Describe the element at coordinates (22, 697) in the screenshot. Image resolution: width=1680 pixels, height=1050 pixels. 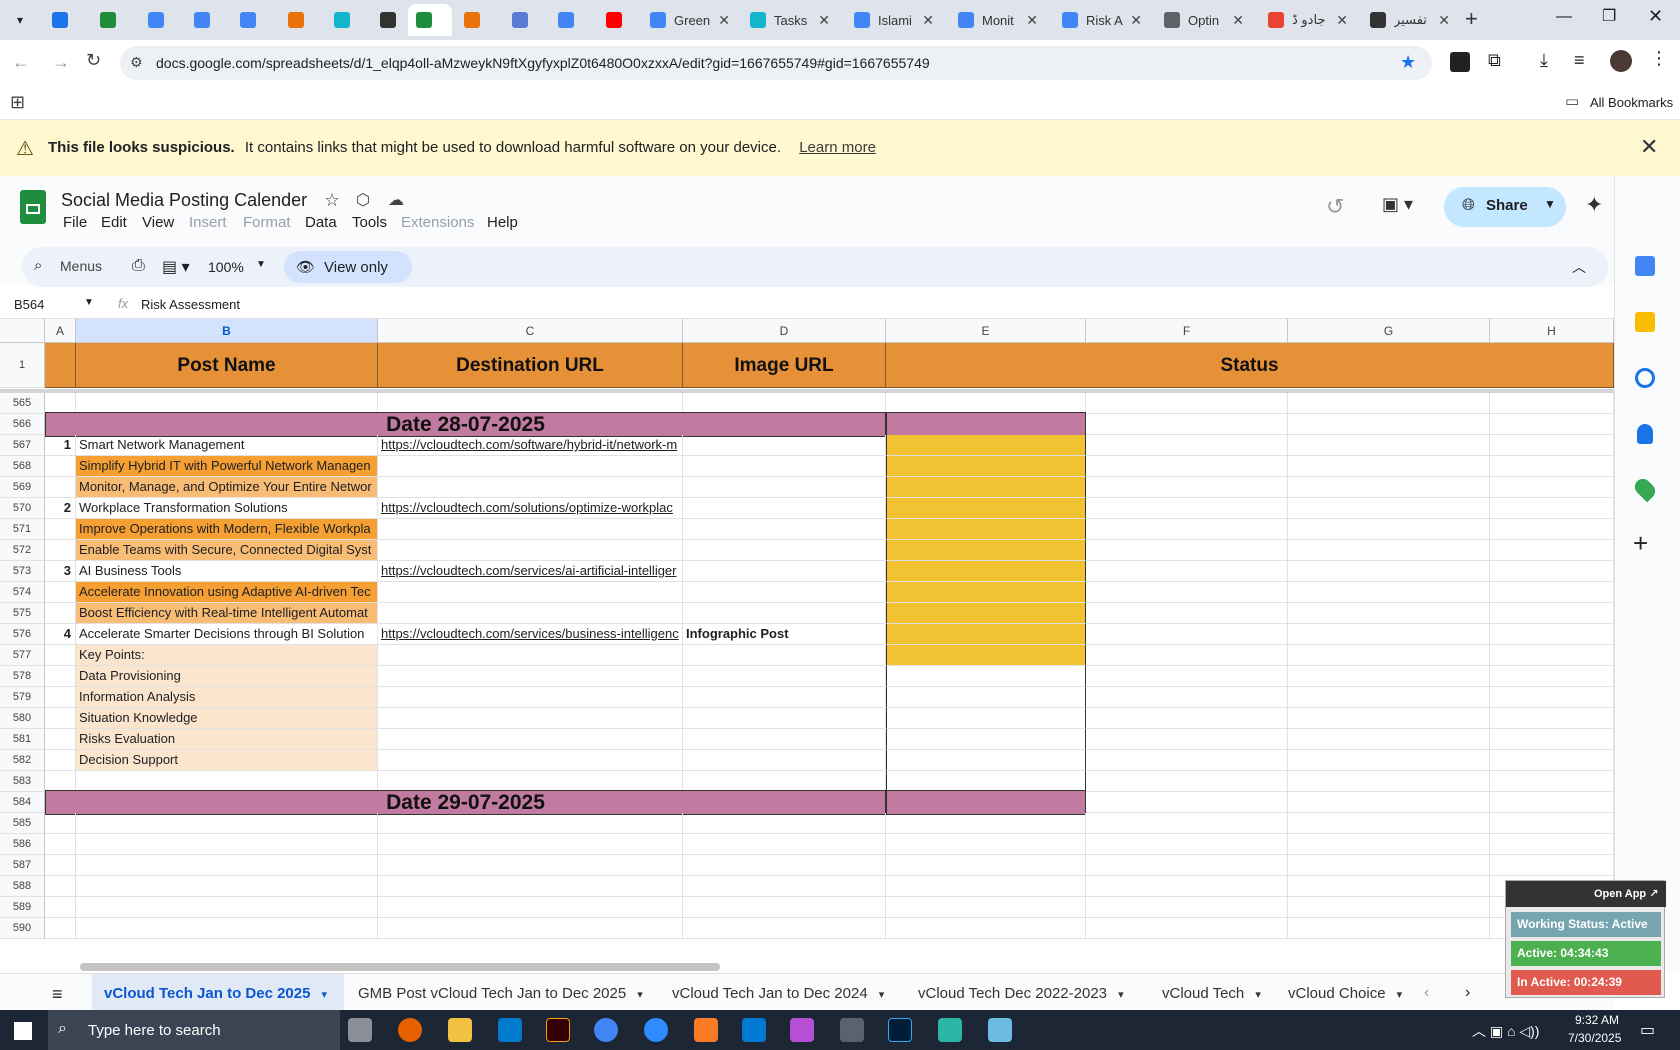
I see `row-header: 579` at that location.